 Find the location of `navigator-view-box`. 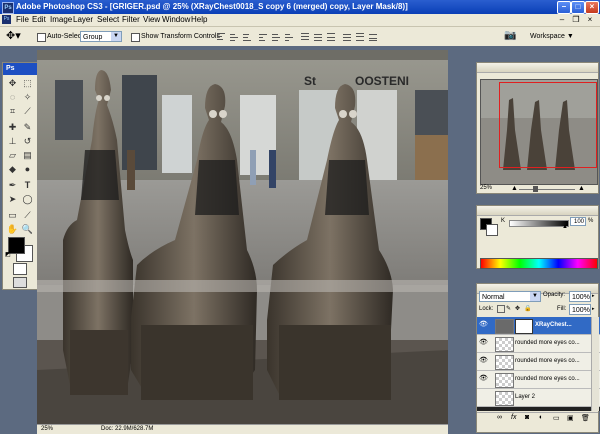

navigator-view-box is located at coordinates (548, 125).